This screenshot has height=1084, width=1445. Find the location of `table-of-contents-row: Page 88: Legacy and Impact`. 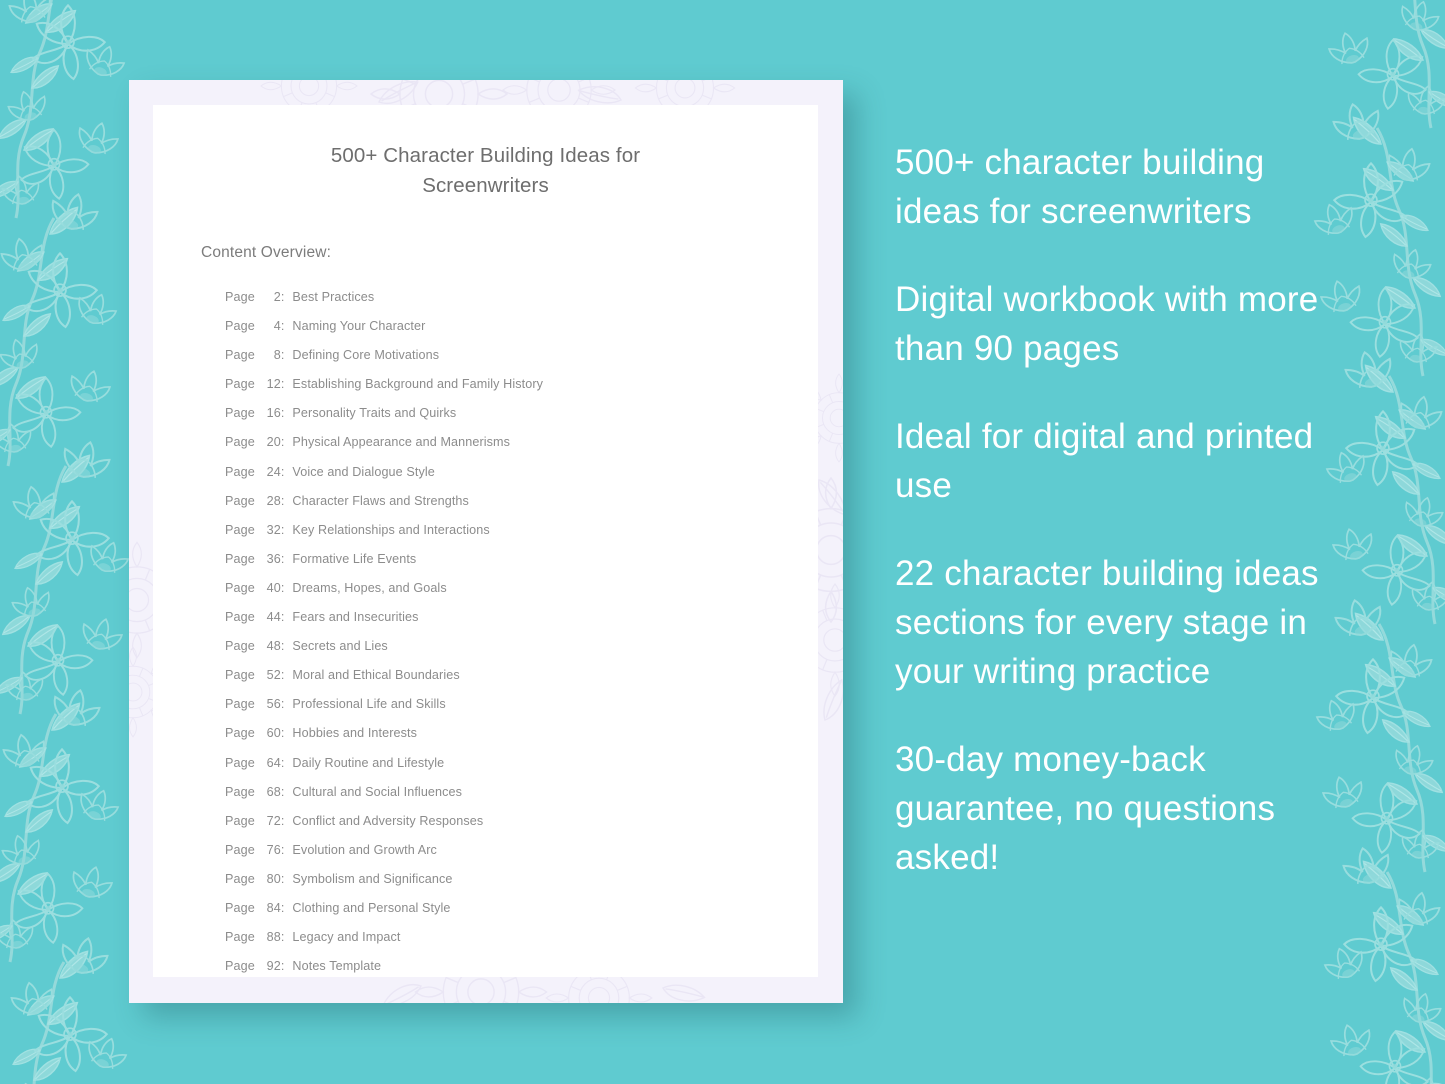

table-of-contents-row: Page 88: Legacy and Impact is located at coordinates (499, 937).